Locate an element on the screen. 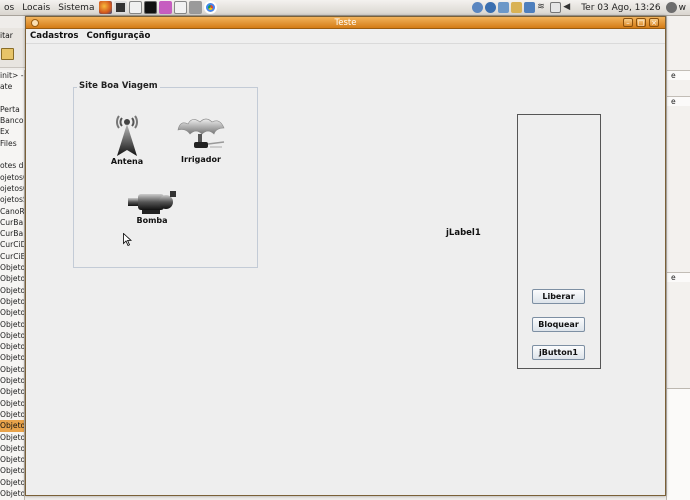 This screenshot has width=690, height=500. water-pump-icon is located at coordinates (152, 202).